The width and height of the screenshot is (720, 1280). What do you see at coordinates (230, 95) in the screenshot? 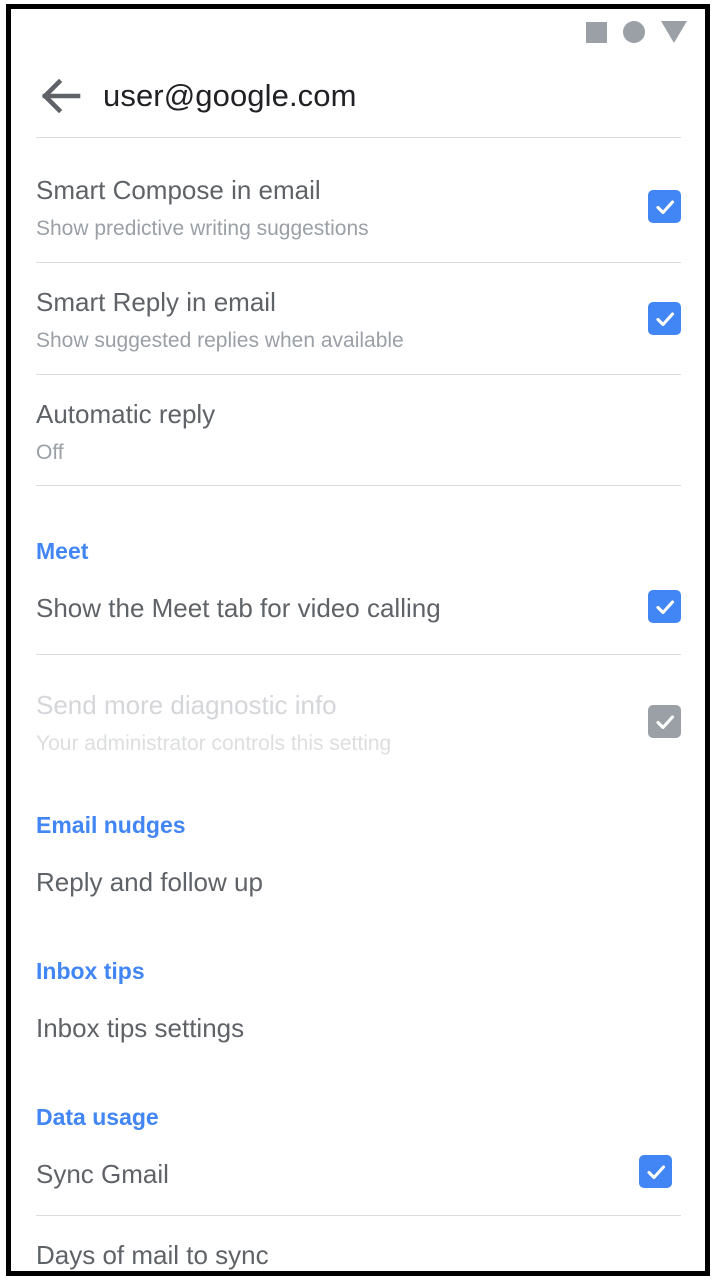
I see `page-title: user@google.com` at bounding box center [230, 95].